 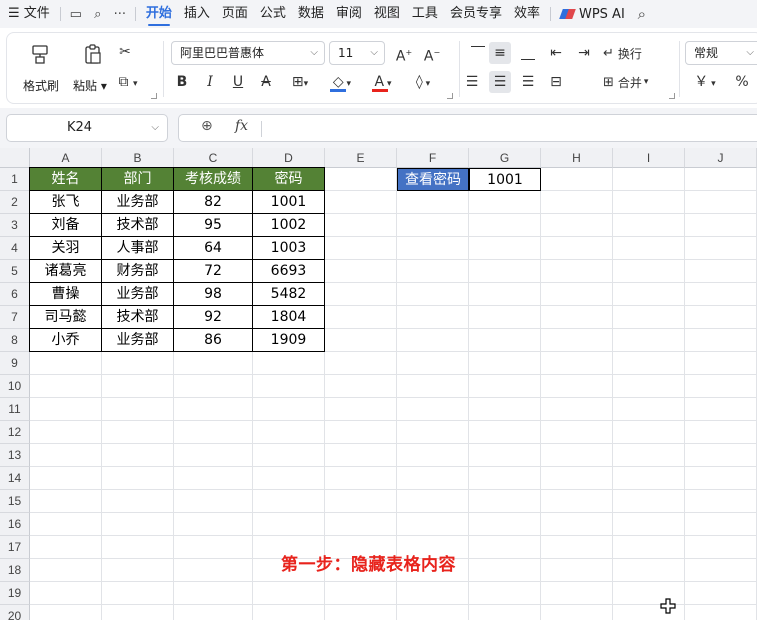 I want to click on cell-h6, so click(x=577, y=294).